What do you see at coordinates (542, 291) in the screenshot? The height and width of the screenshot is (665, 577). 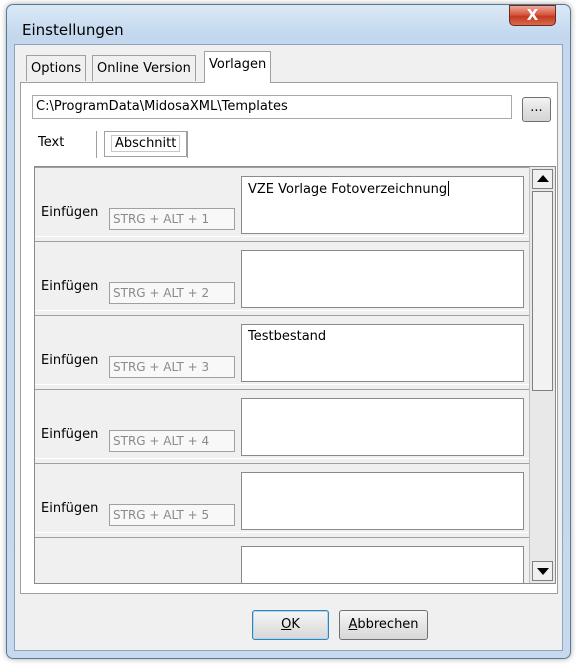 I see `scroll-thumb` at bounding box center [542, 291].